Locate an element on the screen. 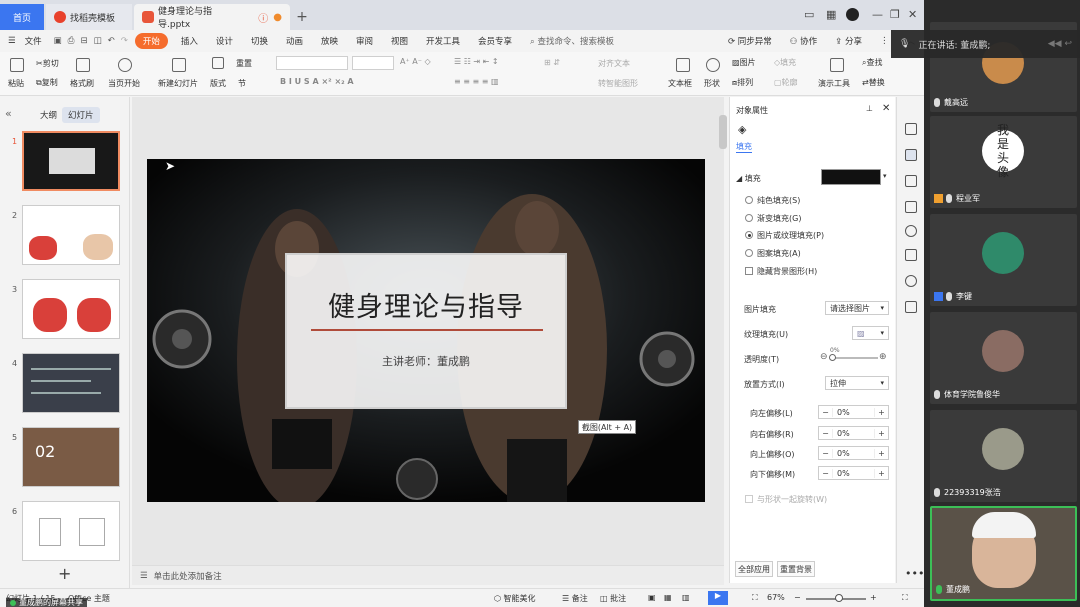 Image resolution: width=1080 pixels, height=607 pixels. cut-button: ✂剪切 is located at coordinates (47, 63).